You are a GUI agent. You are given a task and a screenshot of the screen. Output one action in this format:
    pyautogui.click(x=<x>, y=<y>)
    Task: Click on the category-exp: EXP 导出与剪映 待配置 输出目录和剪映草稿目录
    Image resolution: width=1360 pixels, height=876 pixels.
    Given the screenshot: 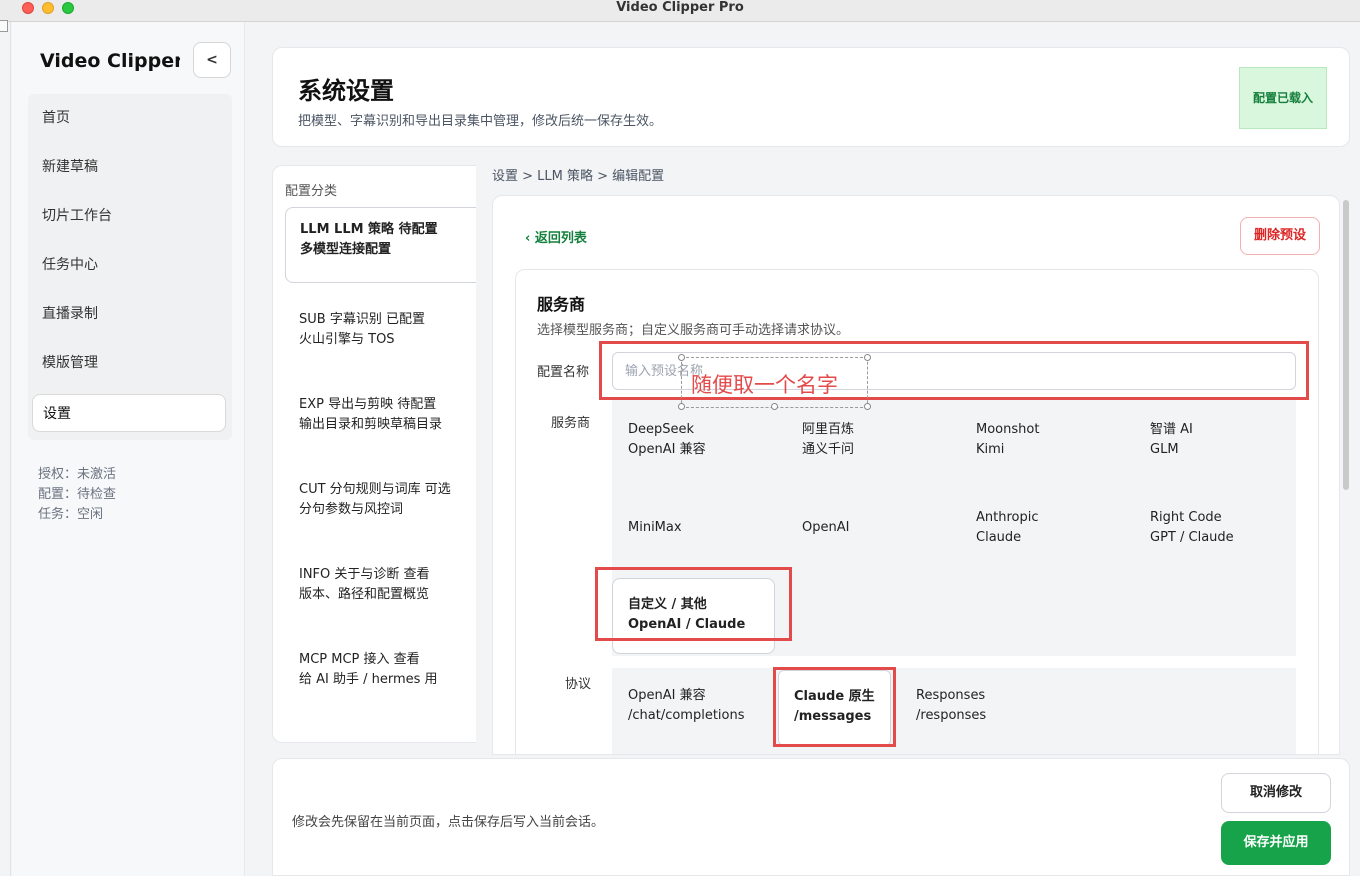 What is the action you would take?
    pyautogui.click(x=380, y=421)
    